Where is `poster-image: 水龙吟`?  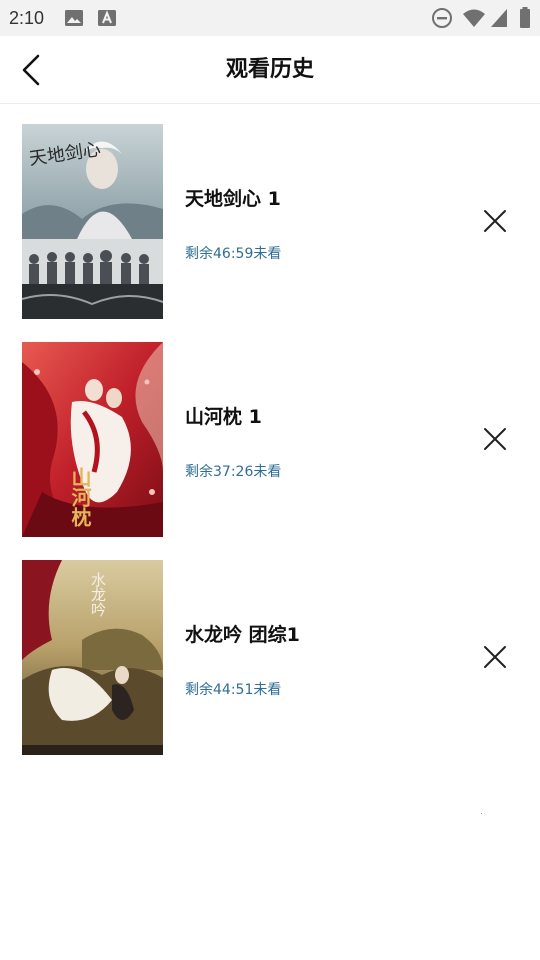 poster-image: 水龙吟 is located at coordinates (92, 657).